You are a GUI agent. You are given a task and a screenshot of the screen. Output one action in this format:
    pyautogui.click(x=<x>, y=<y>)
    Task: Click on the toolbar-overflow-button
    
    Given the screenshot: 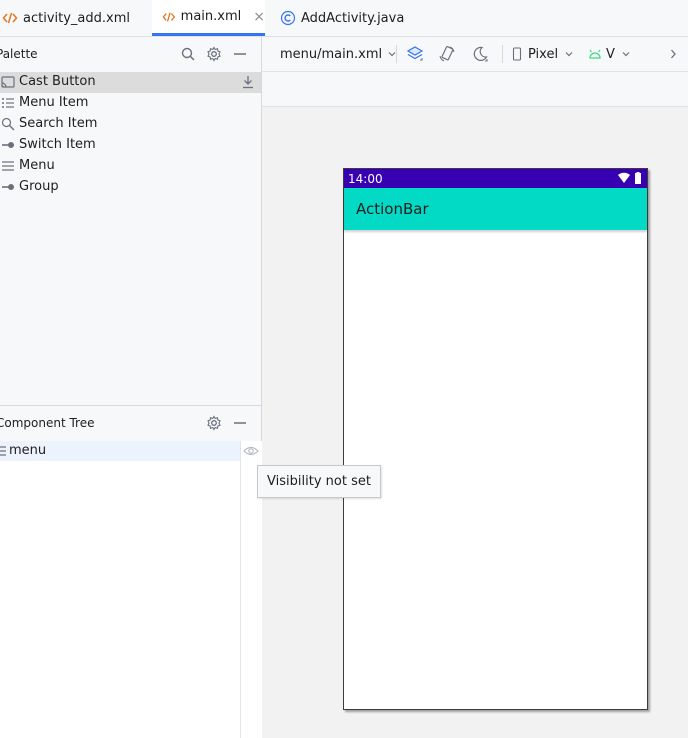 What is the action you would take?
    pyautogui.click(x=673, y=54)
    